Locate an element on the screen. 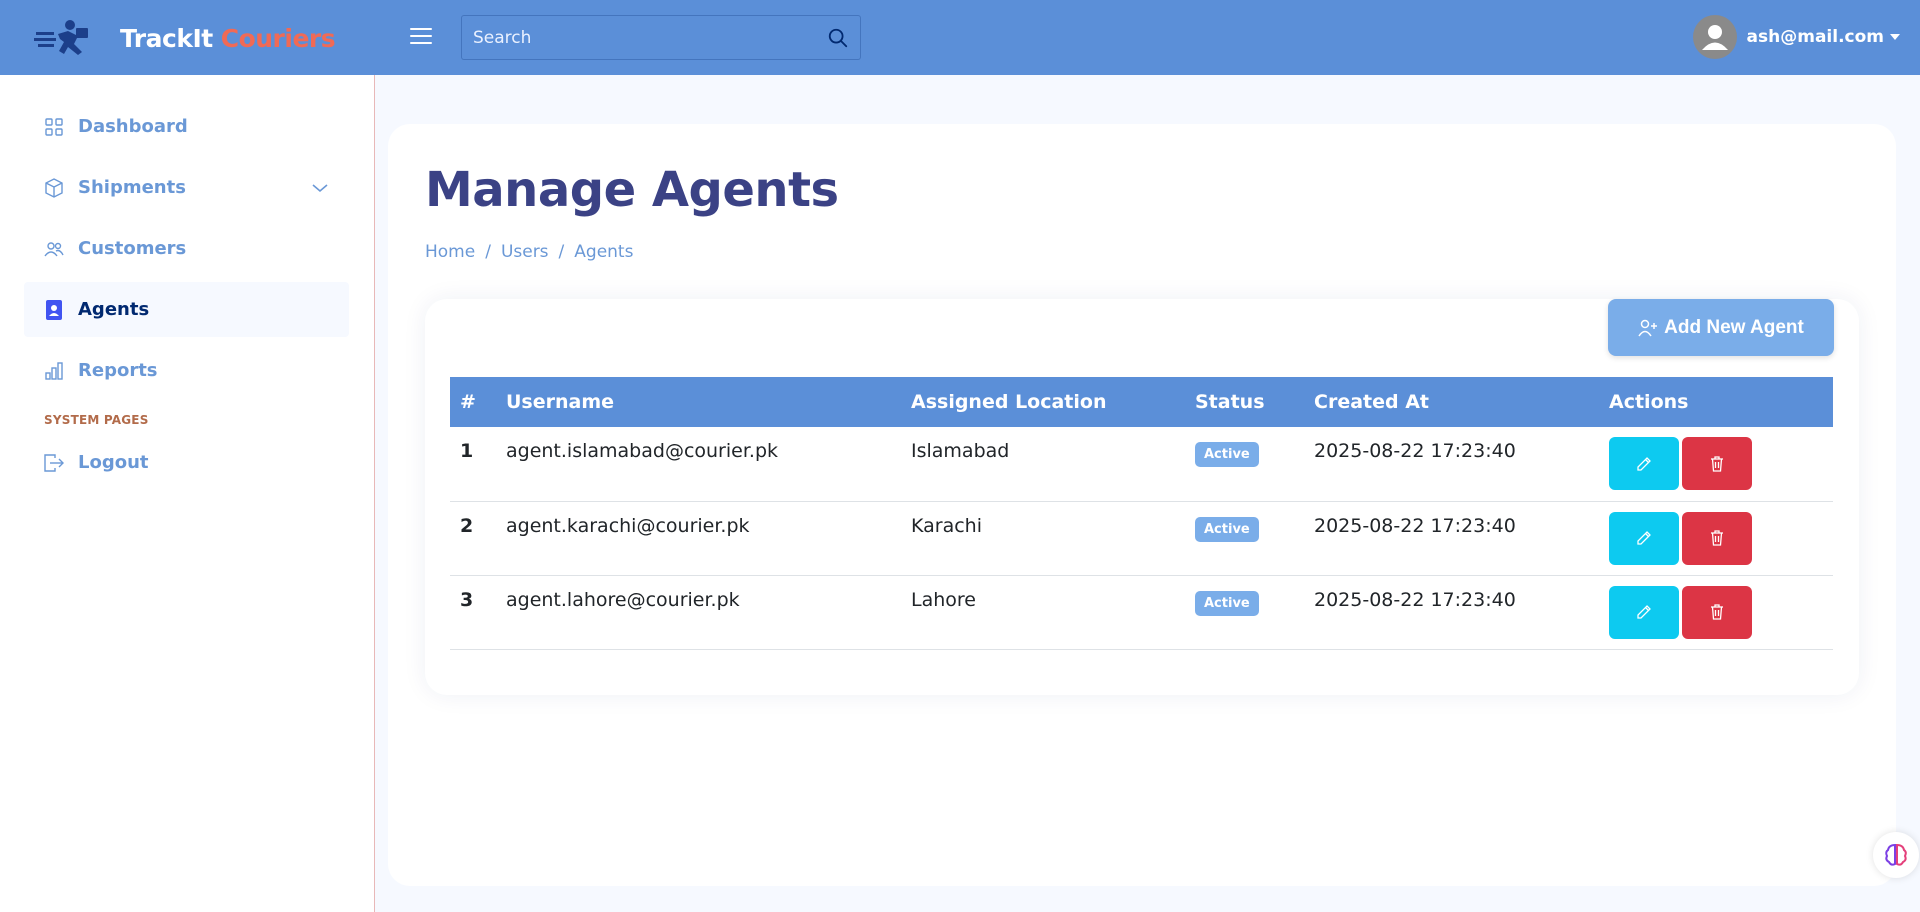 This screenshot has height=912, width=1920. people-icon is located at coordinates (54, 249).